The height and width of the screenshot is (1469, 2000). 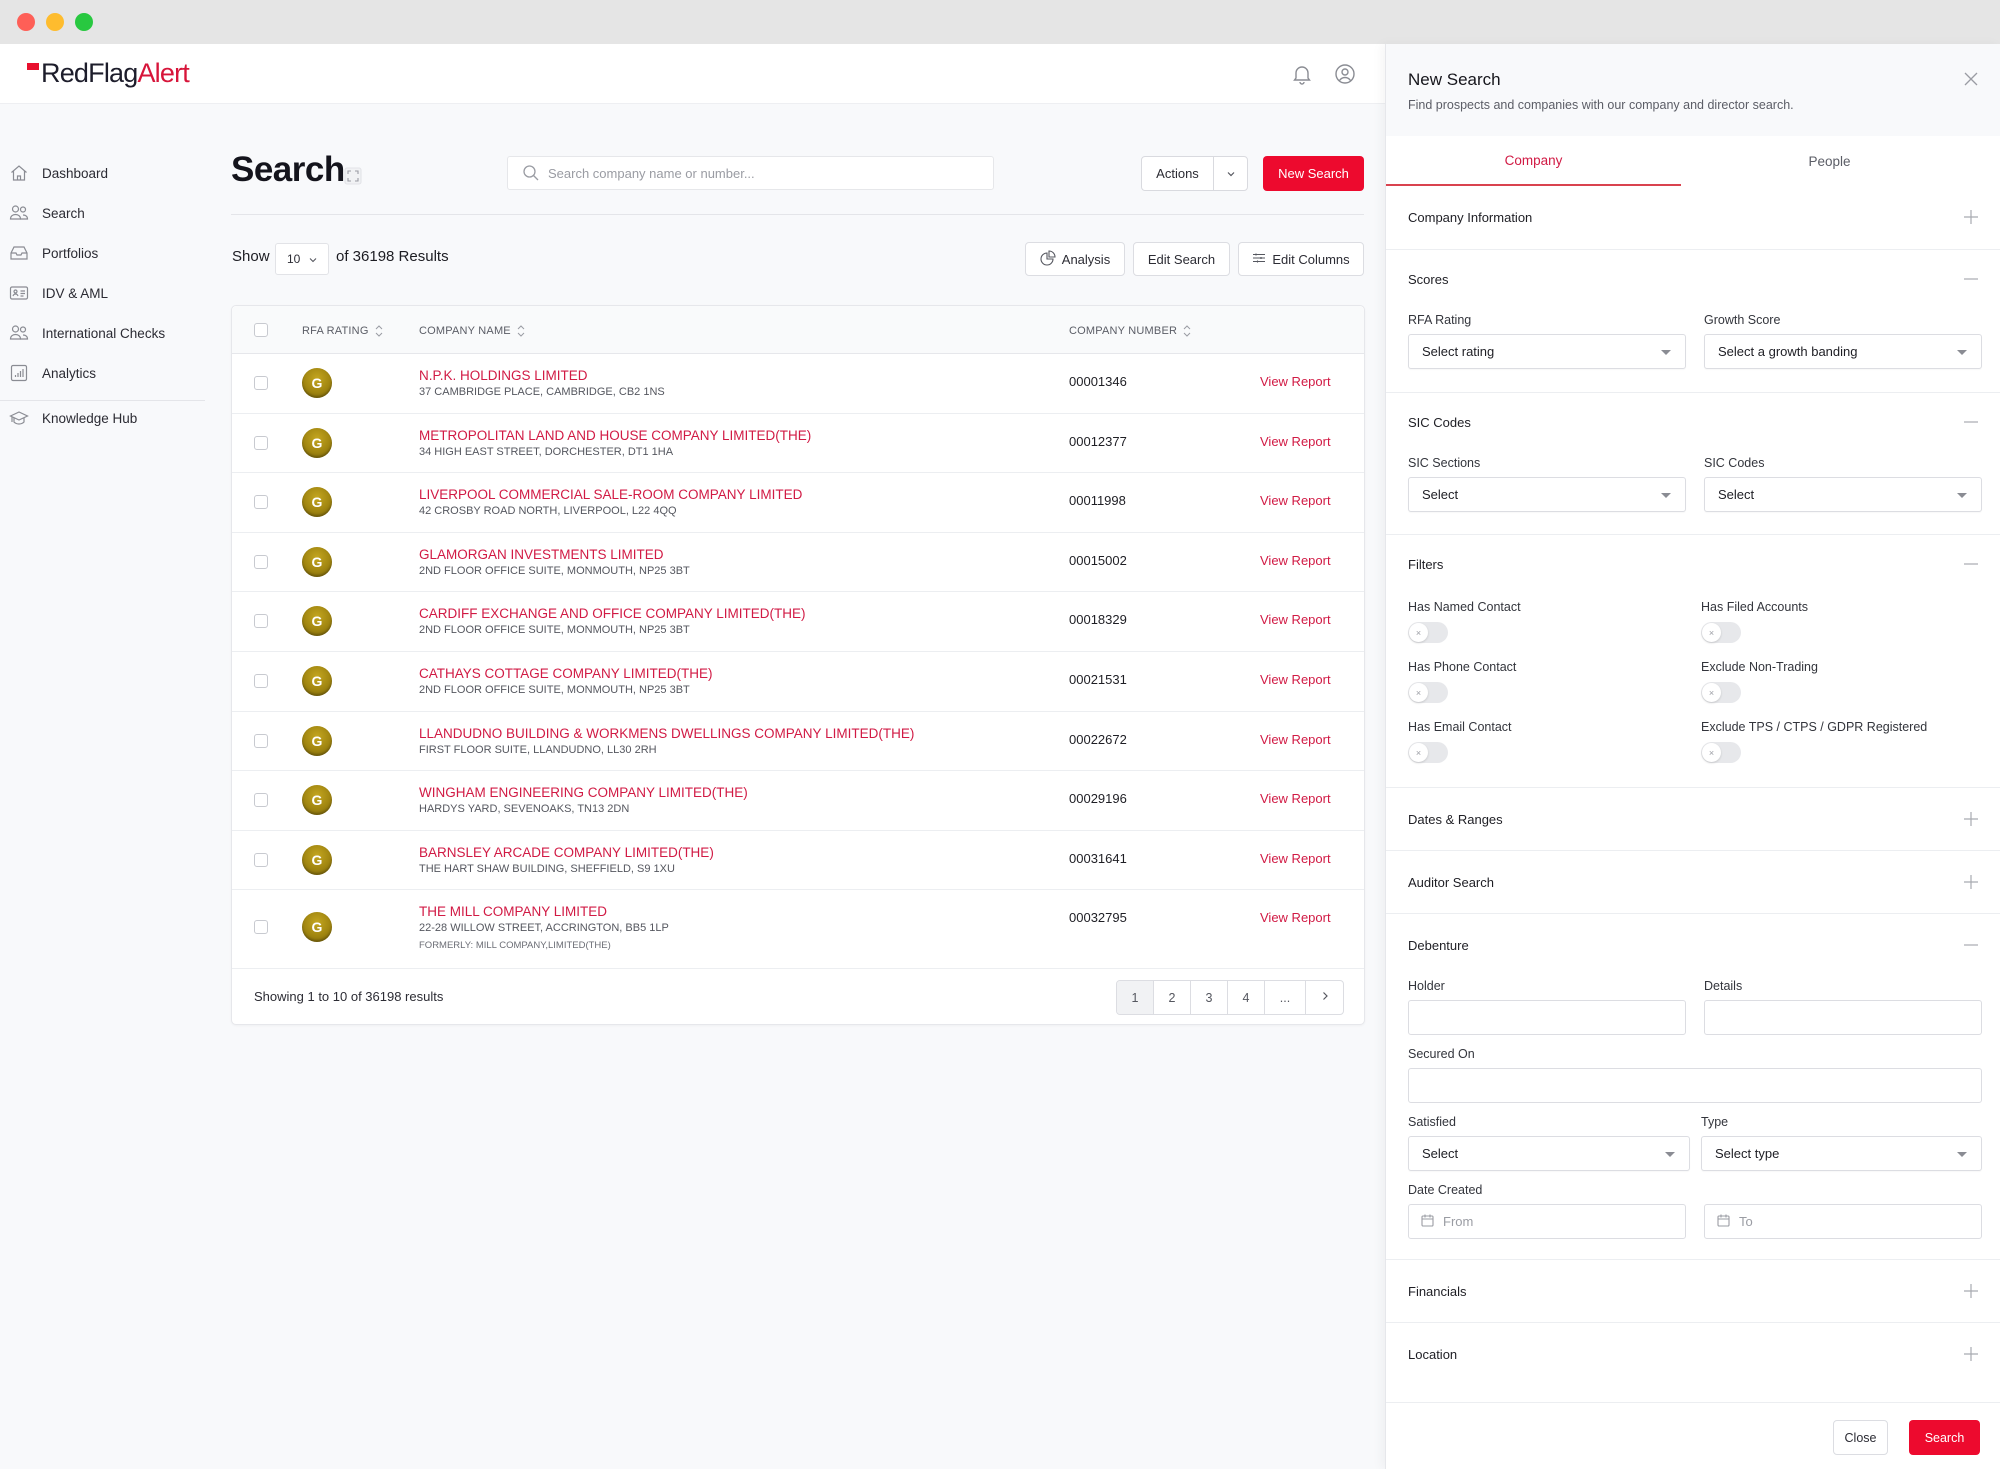 I want to click on actions-button: Actions, so click(x=1178, y=173).